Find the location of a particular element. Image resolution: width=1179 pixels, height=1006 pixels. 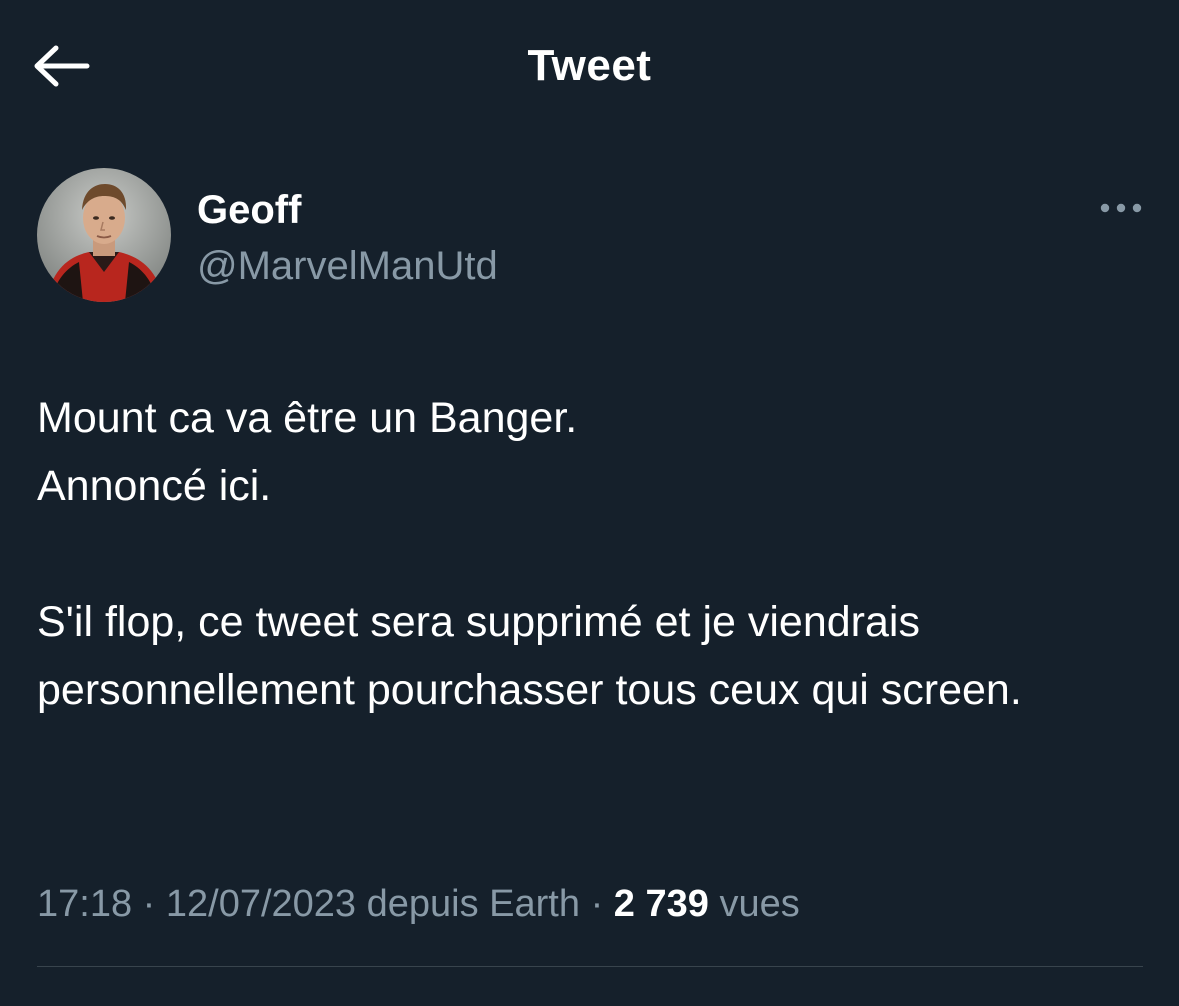

tweet-line: Mount ca va être un Banger. is located at coordinates (307, 418).